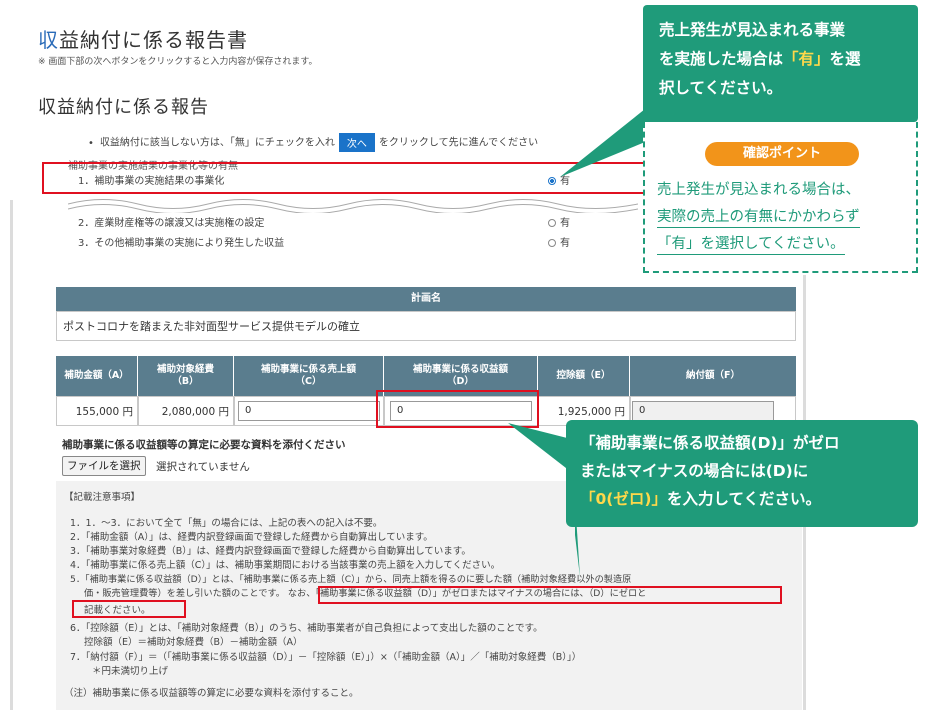 This screenshot has height=710, width=940. What do you see at coordinates (178, 62) in the screenshot?
I see `save-note: ※ 画面下部の次へボタンをクリックすると入力内容が保存されます。` at bounding box center [178, 62].